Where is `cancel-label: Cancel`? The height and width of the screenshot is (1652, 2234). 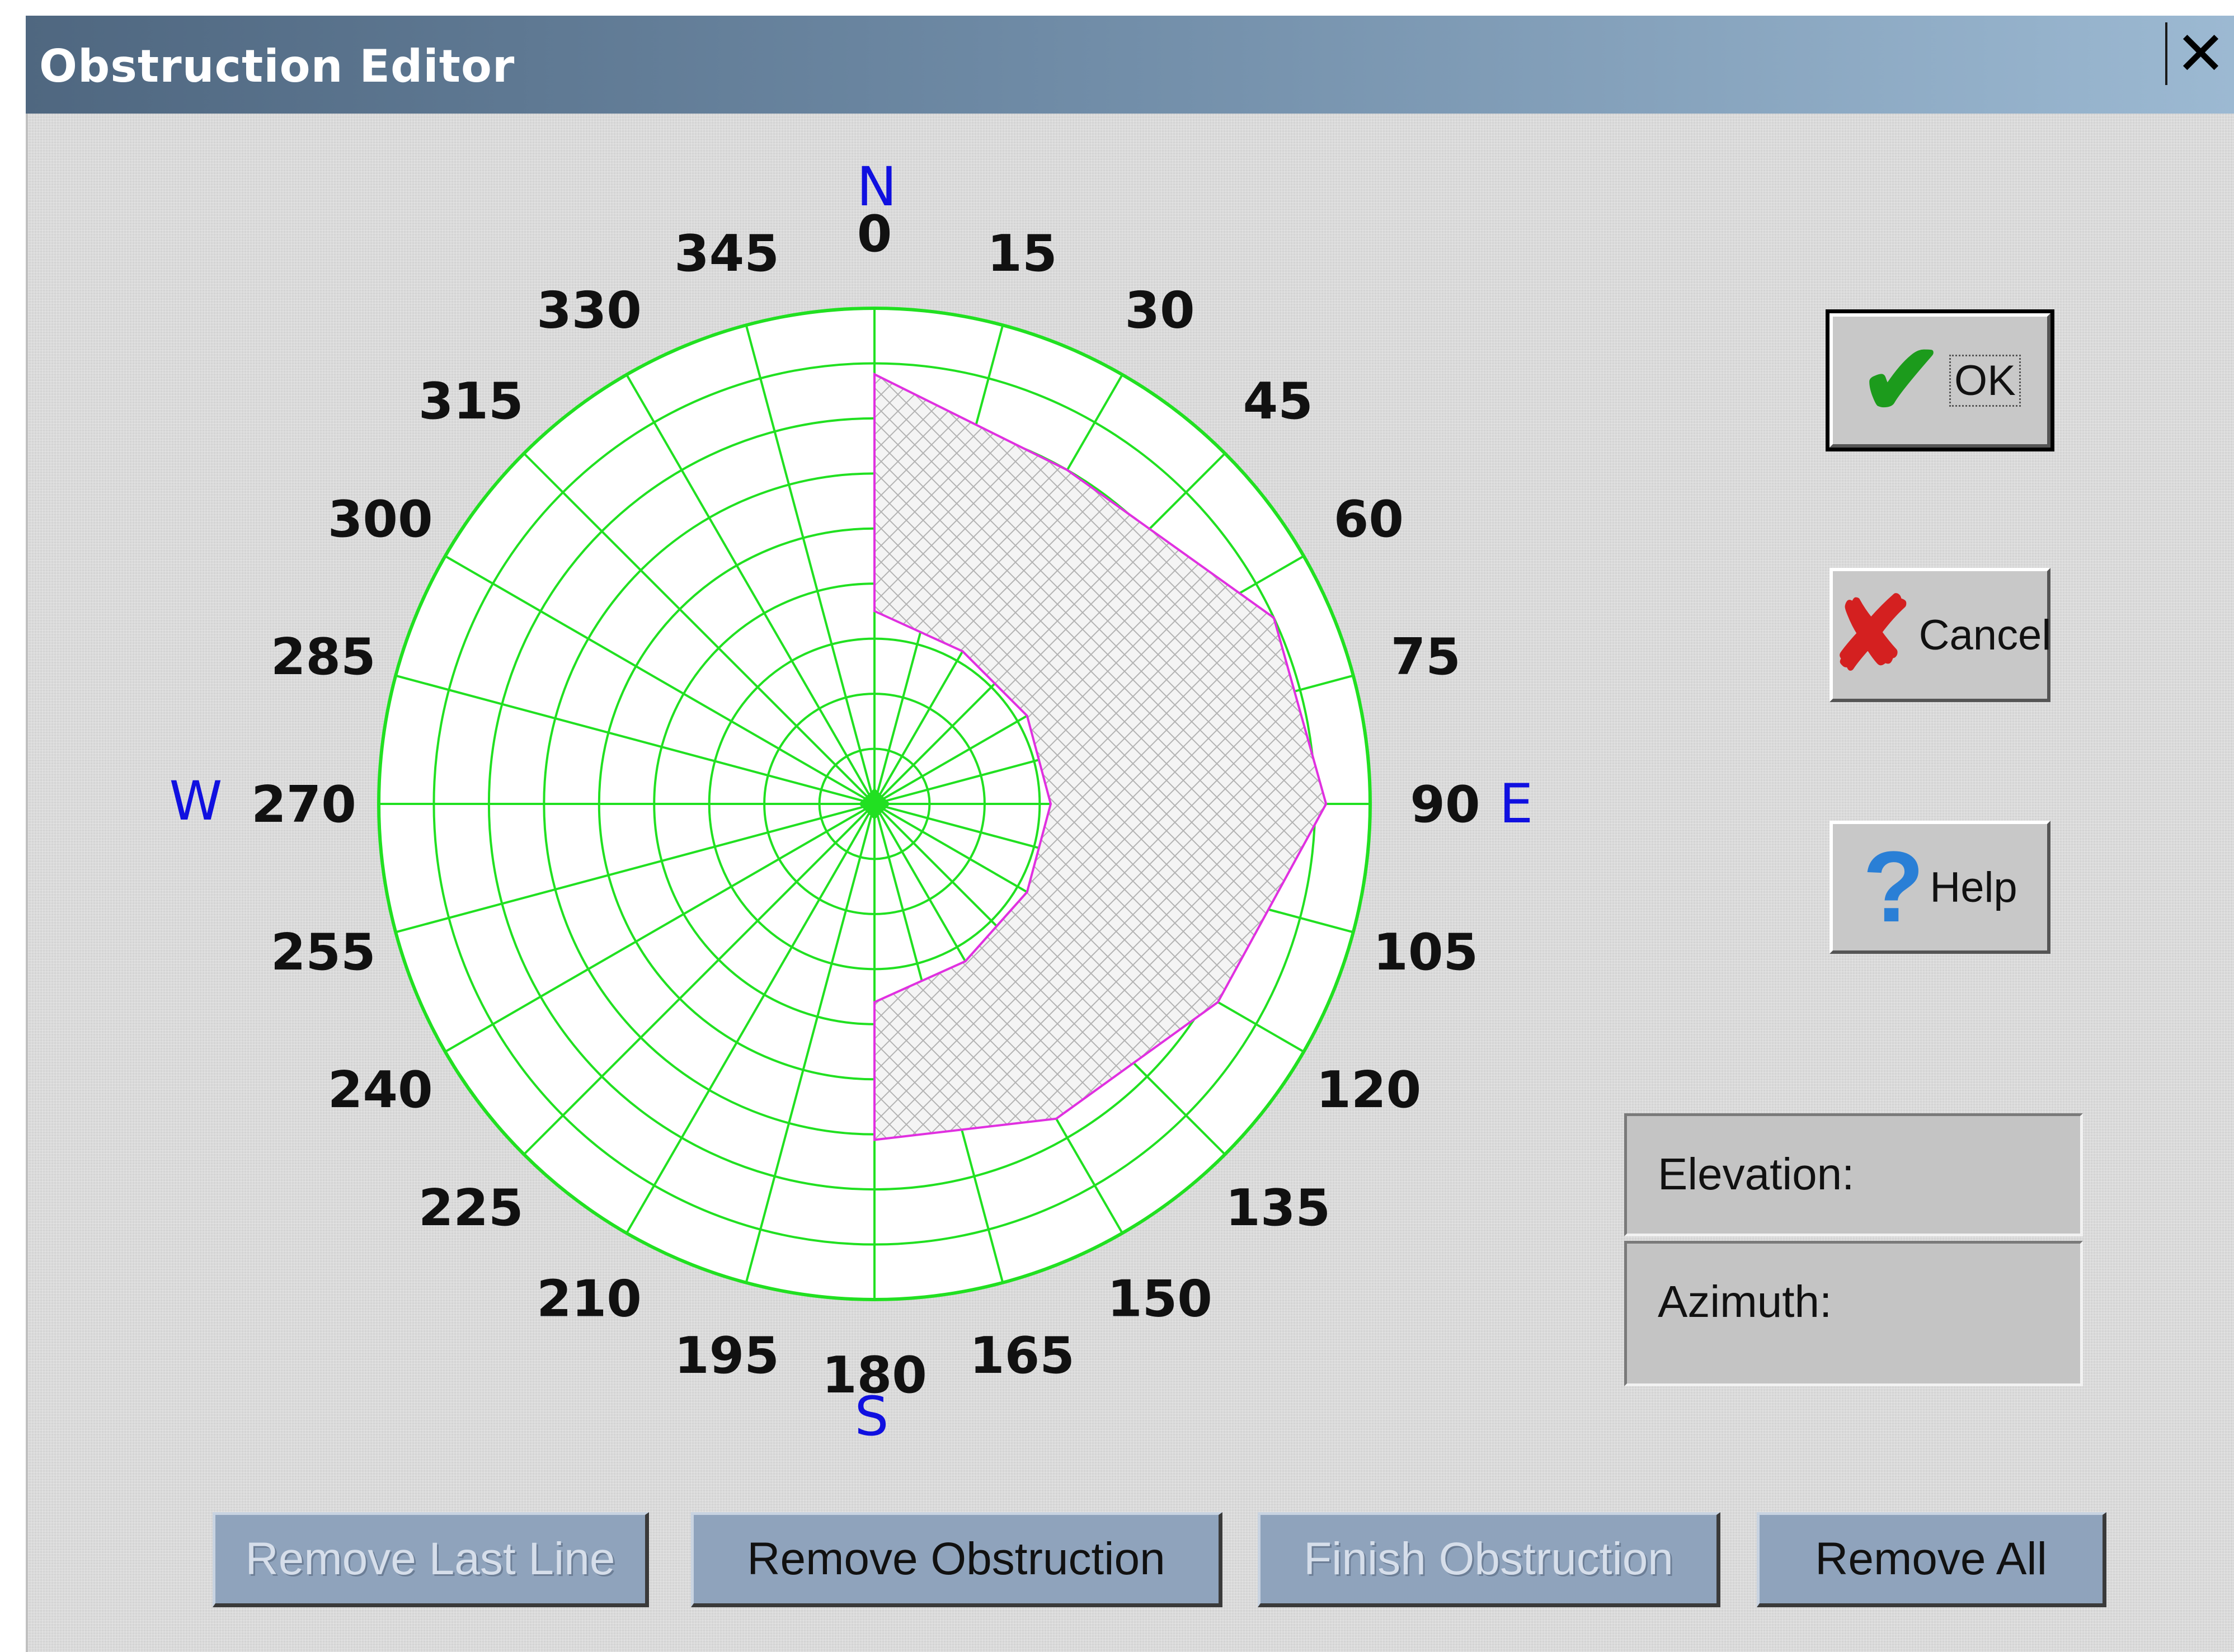
cancel-label: Cancel is located at coordinates (1985, 635).